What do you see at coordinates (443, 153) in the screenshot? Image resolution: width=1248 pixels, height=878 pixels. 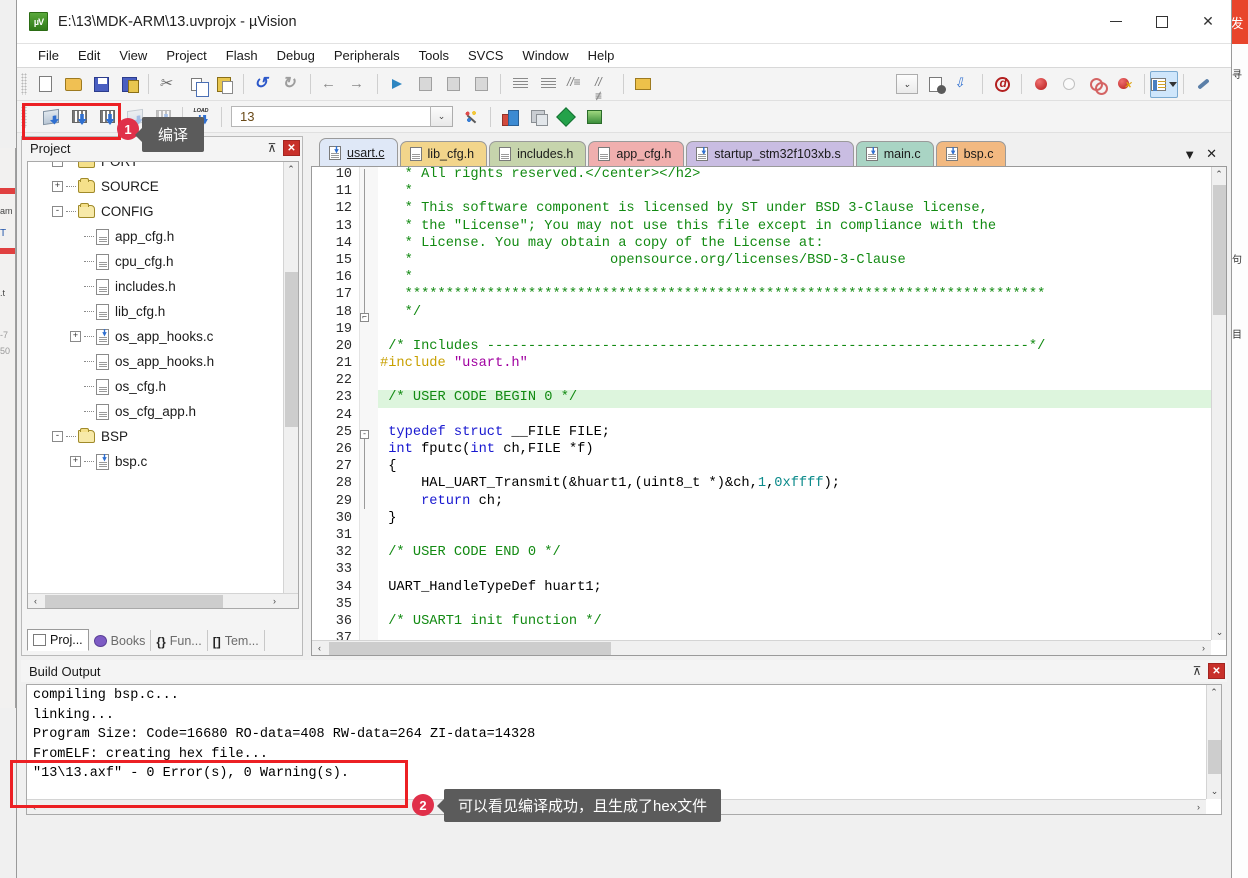 I see `editor-tab-lib_cfg-h: lib_cfg.h` at bounding box center [443, 153].